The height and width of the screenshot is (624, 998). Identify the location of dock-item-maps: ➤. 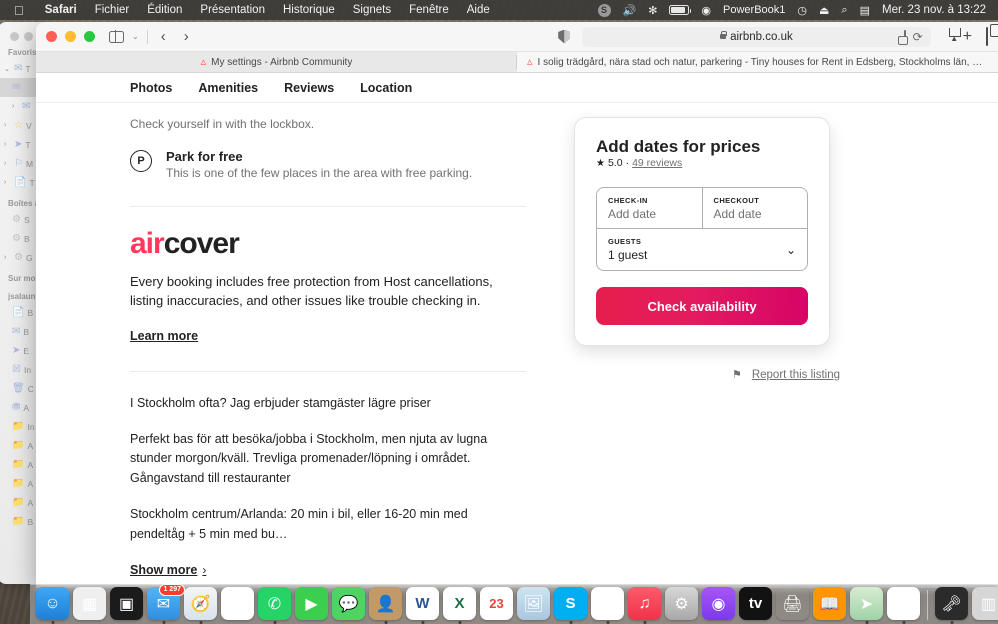
(866, 603).